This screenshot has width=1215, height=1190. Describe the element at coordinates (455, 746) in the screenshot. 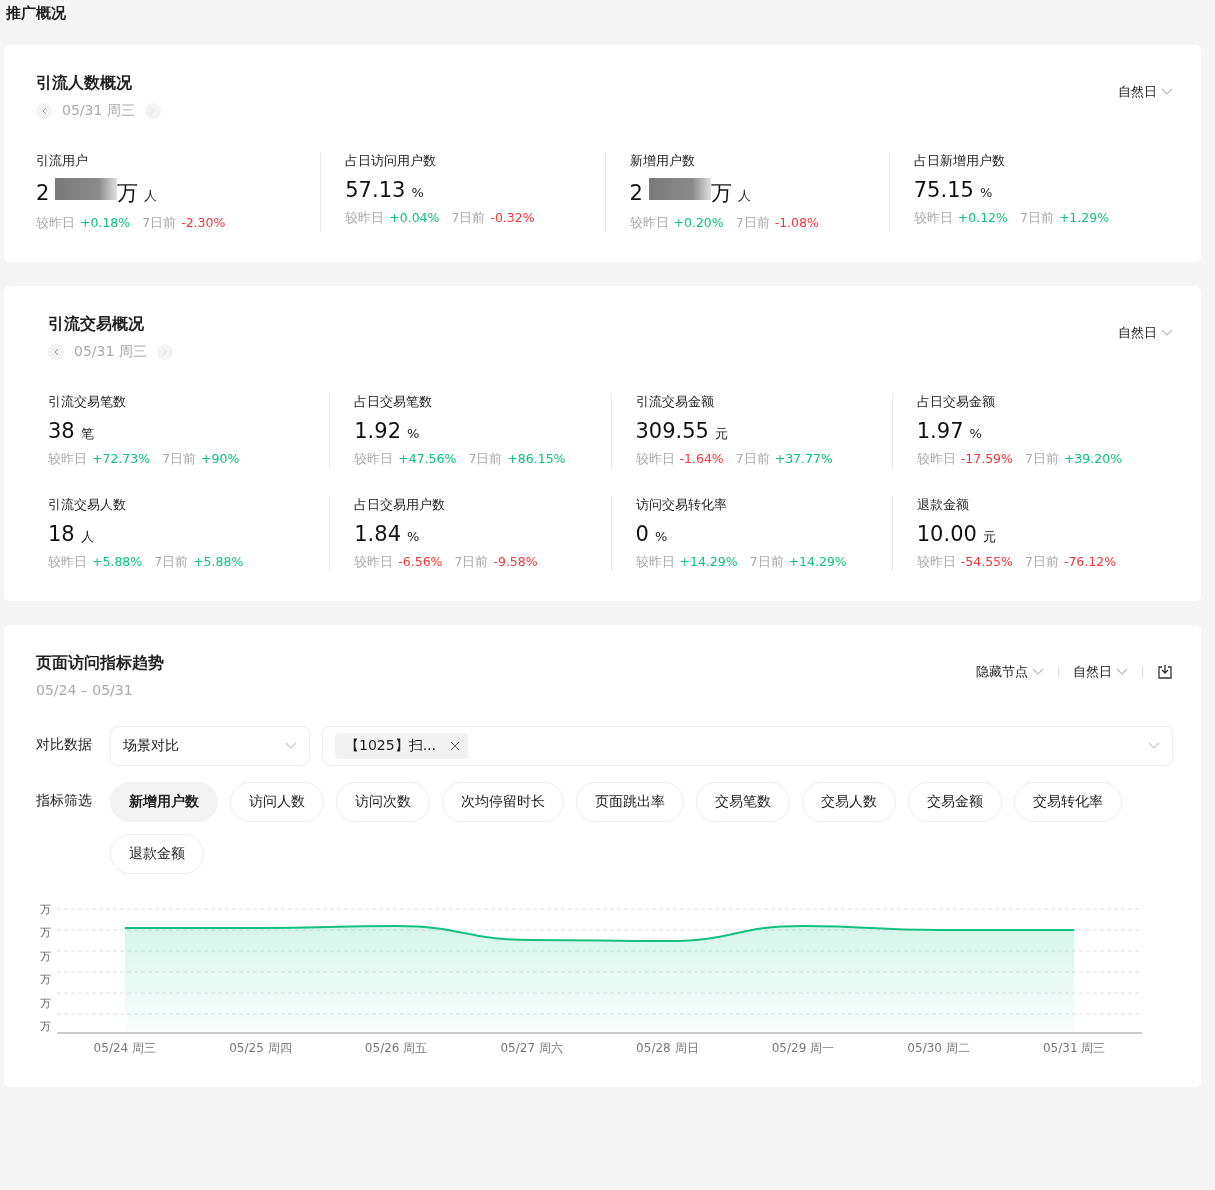

I see `close-icon` at that location.